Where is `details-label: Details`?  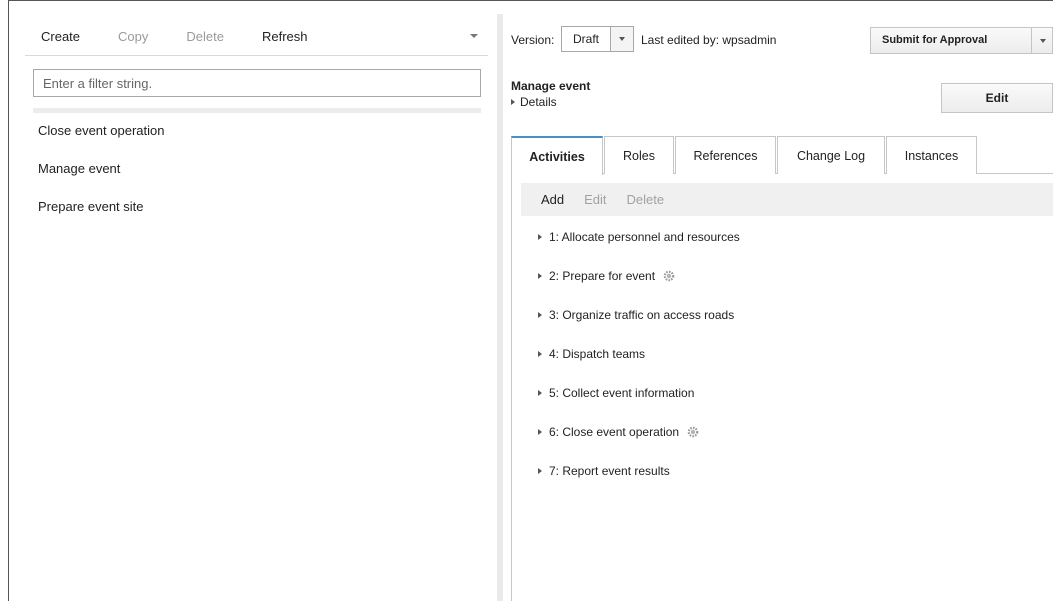
details-label: Details is located at coordinates (538, 102).